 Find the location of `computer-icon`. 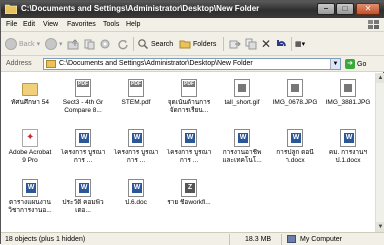

computer-icon is located at coordinates (291, 239).